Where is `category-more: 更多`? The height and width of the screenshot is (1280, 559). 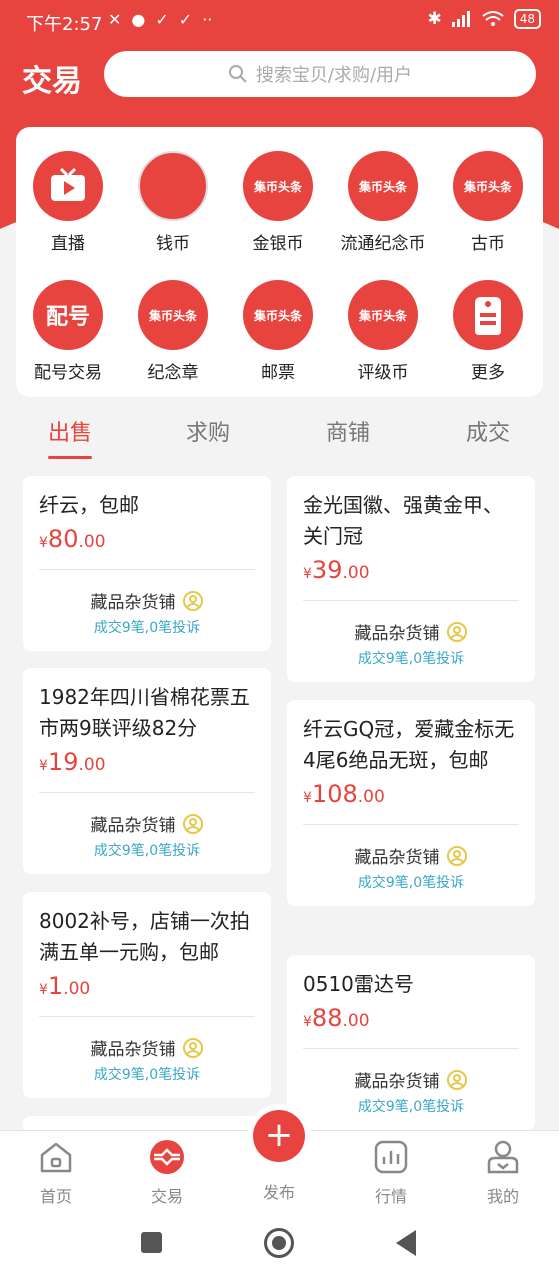
category-more: 更多 is located at coordinates (488, 331).